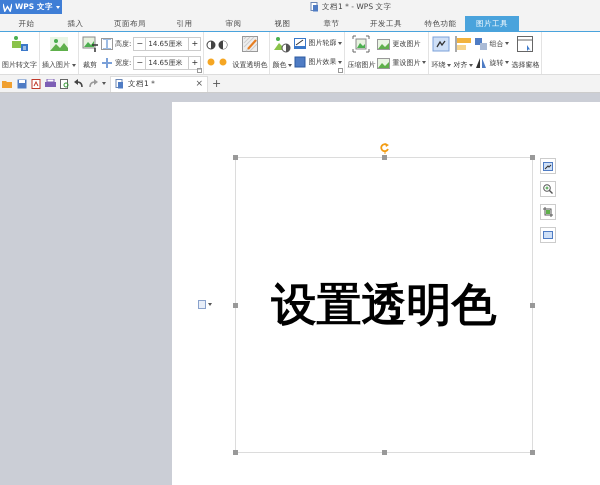 This screenshot has width=600, height=485. Describe the element at coordinates (50, 83) in the screenshot. I see `print-icon` at that location.